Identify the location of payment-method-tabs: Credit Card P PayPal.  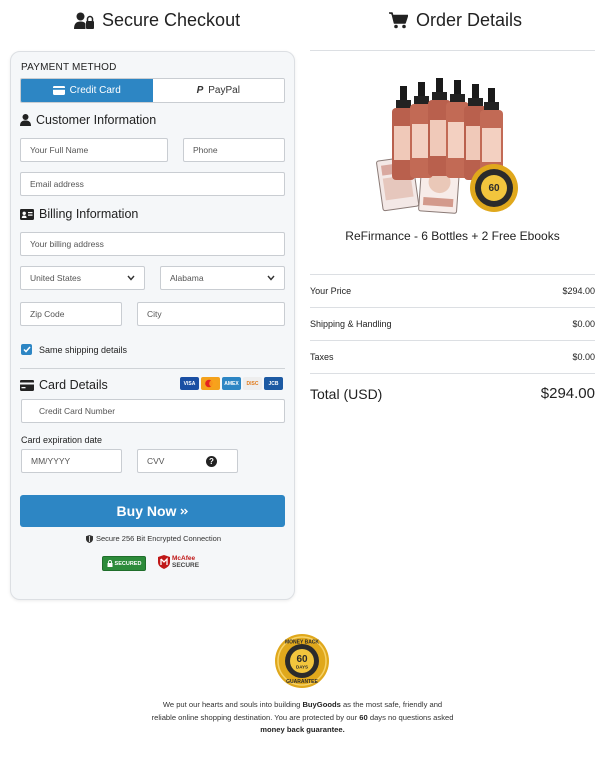
(152, 90).